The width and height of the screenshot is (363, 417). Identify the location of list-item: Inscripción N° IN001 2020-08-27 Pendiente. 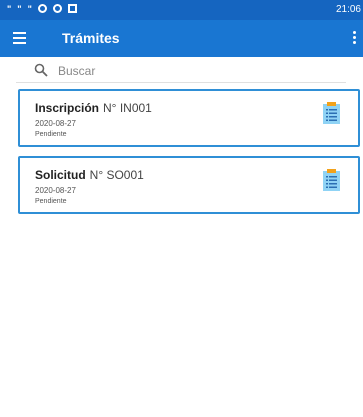
(189, 118).